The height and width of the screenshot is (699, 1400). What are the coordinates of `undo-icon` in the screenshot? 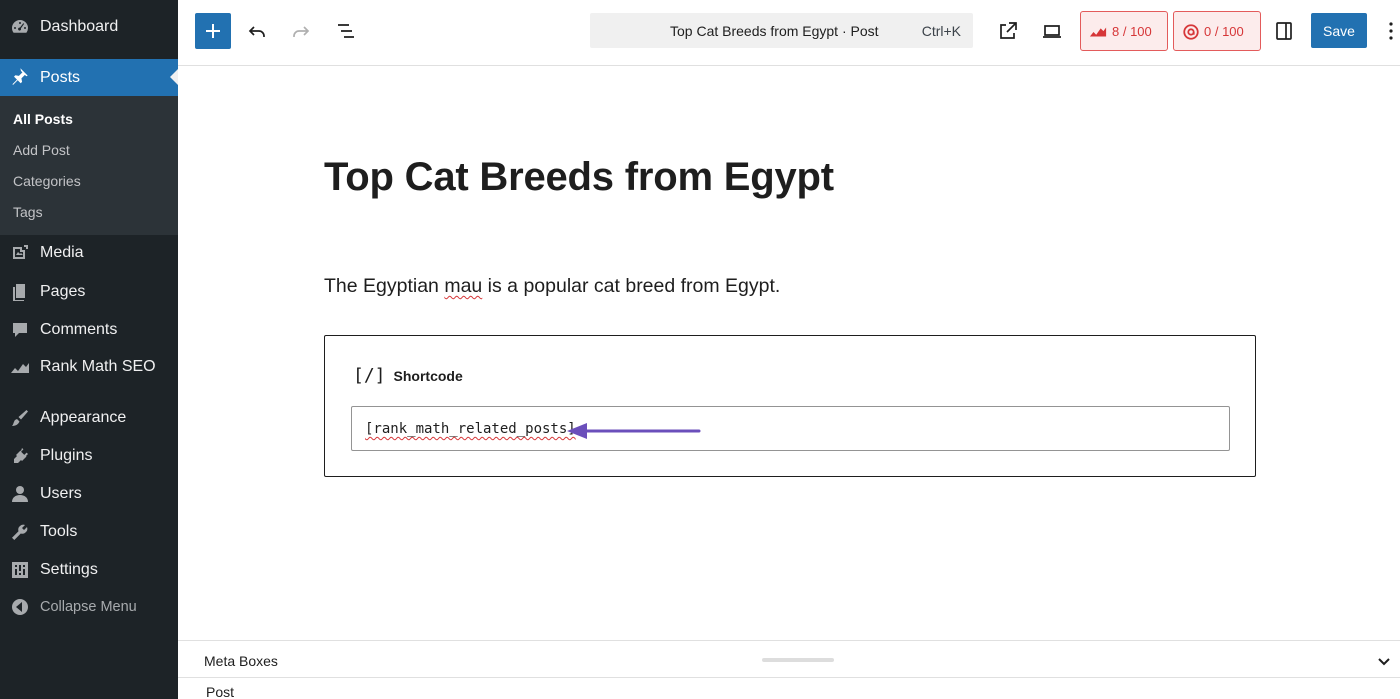 It's located at (256, 31).